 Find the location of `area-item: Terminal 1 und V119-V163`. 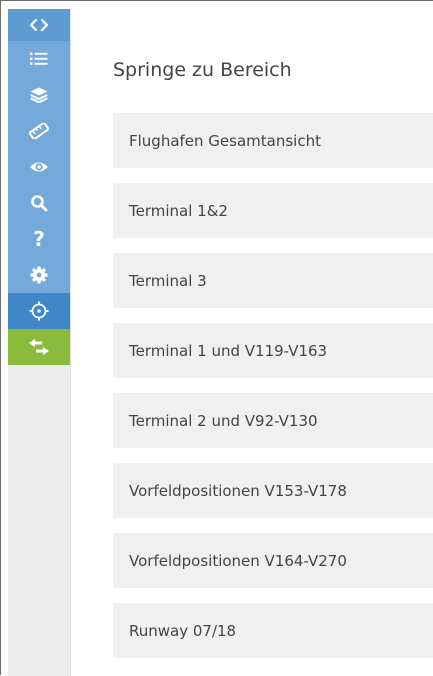

area-item: Terminal 1 und V119-V163 is located at coordinates (273, 350).